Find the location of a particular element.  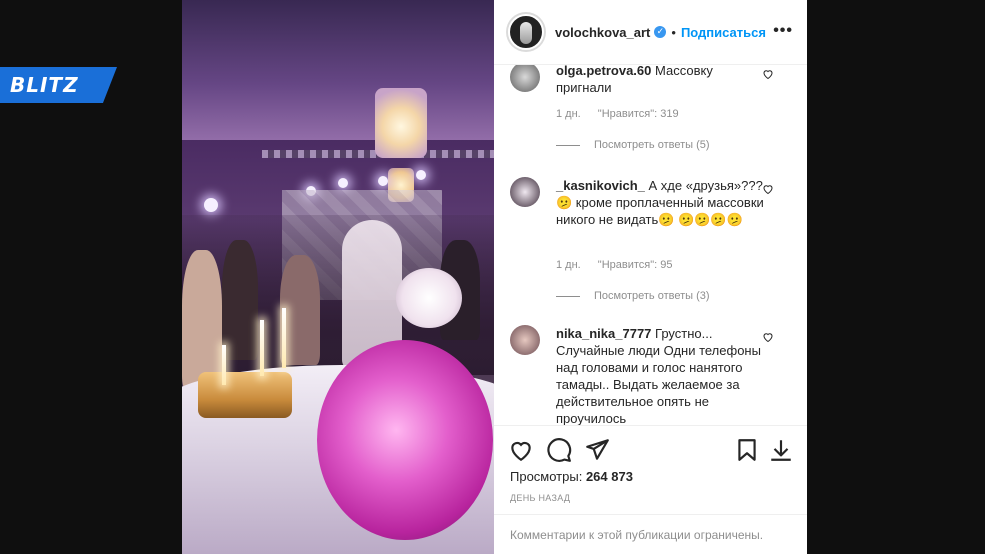

view-replies-button: Посмотреть ответы (3) is located at coordinates (633, 296).